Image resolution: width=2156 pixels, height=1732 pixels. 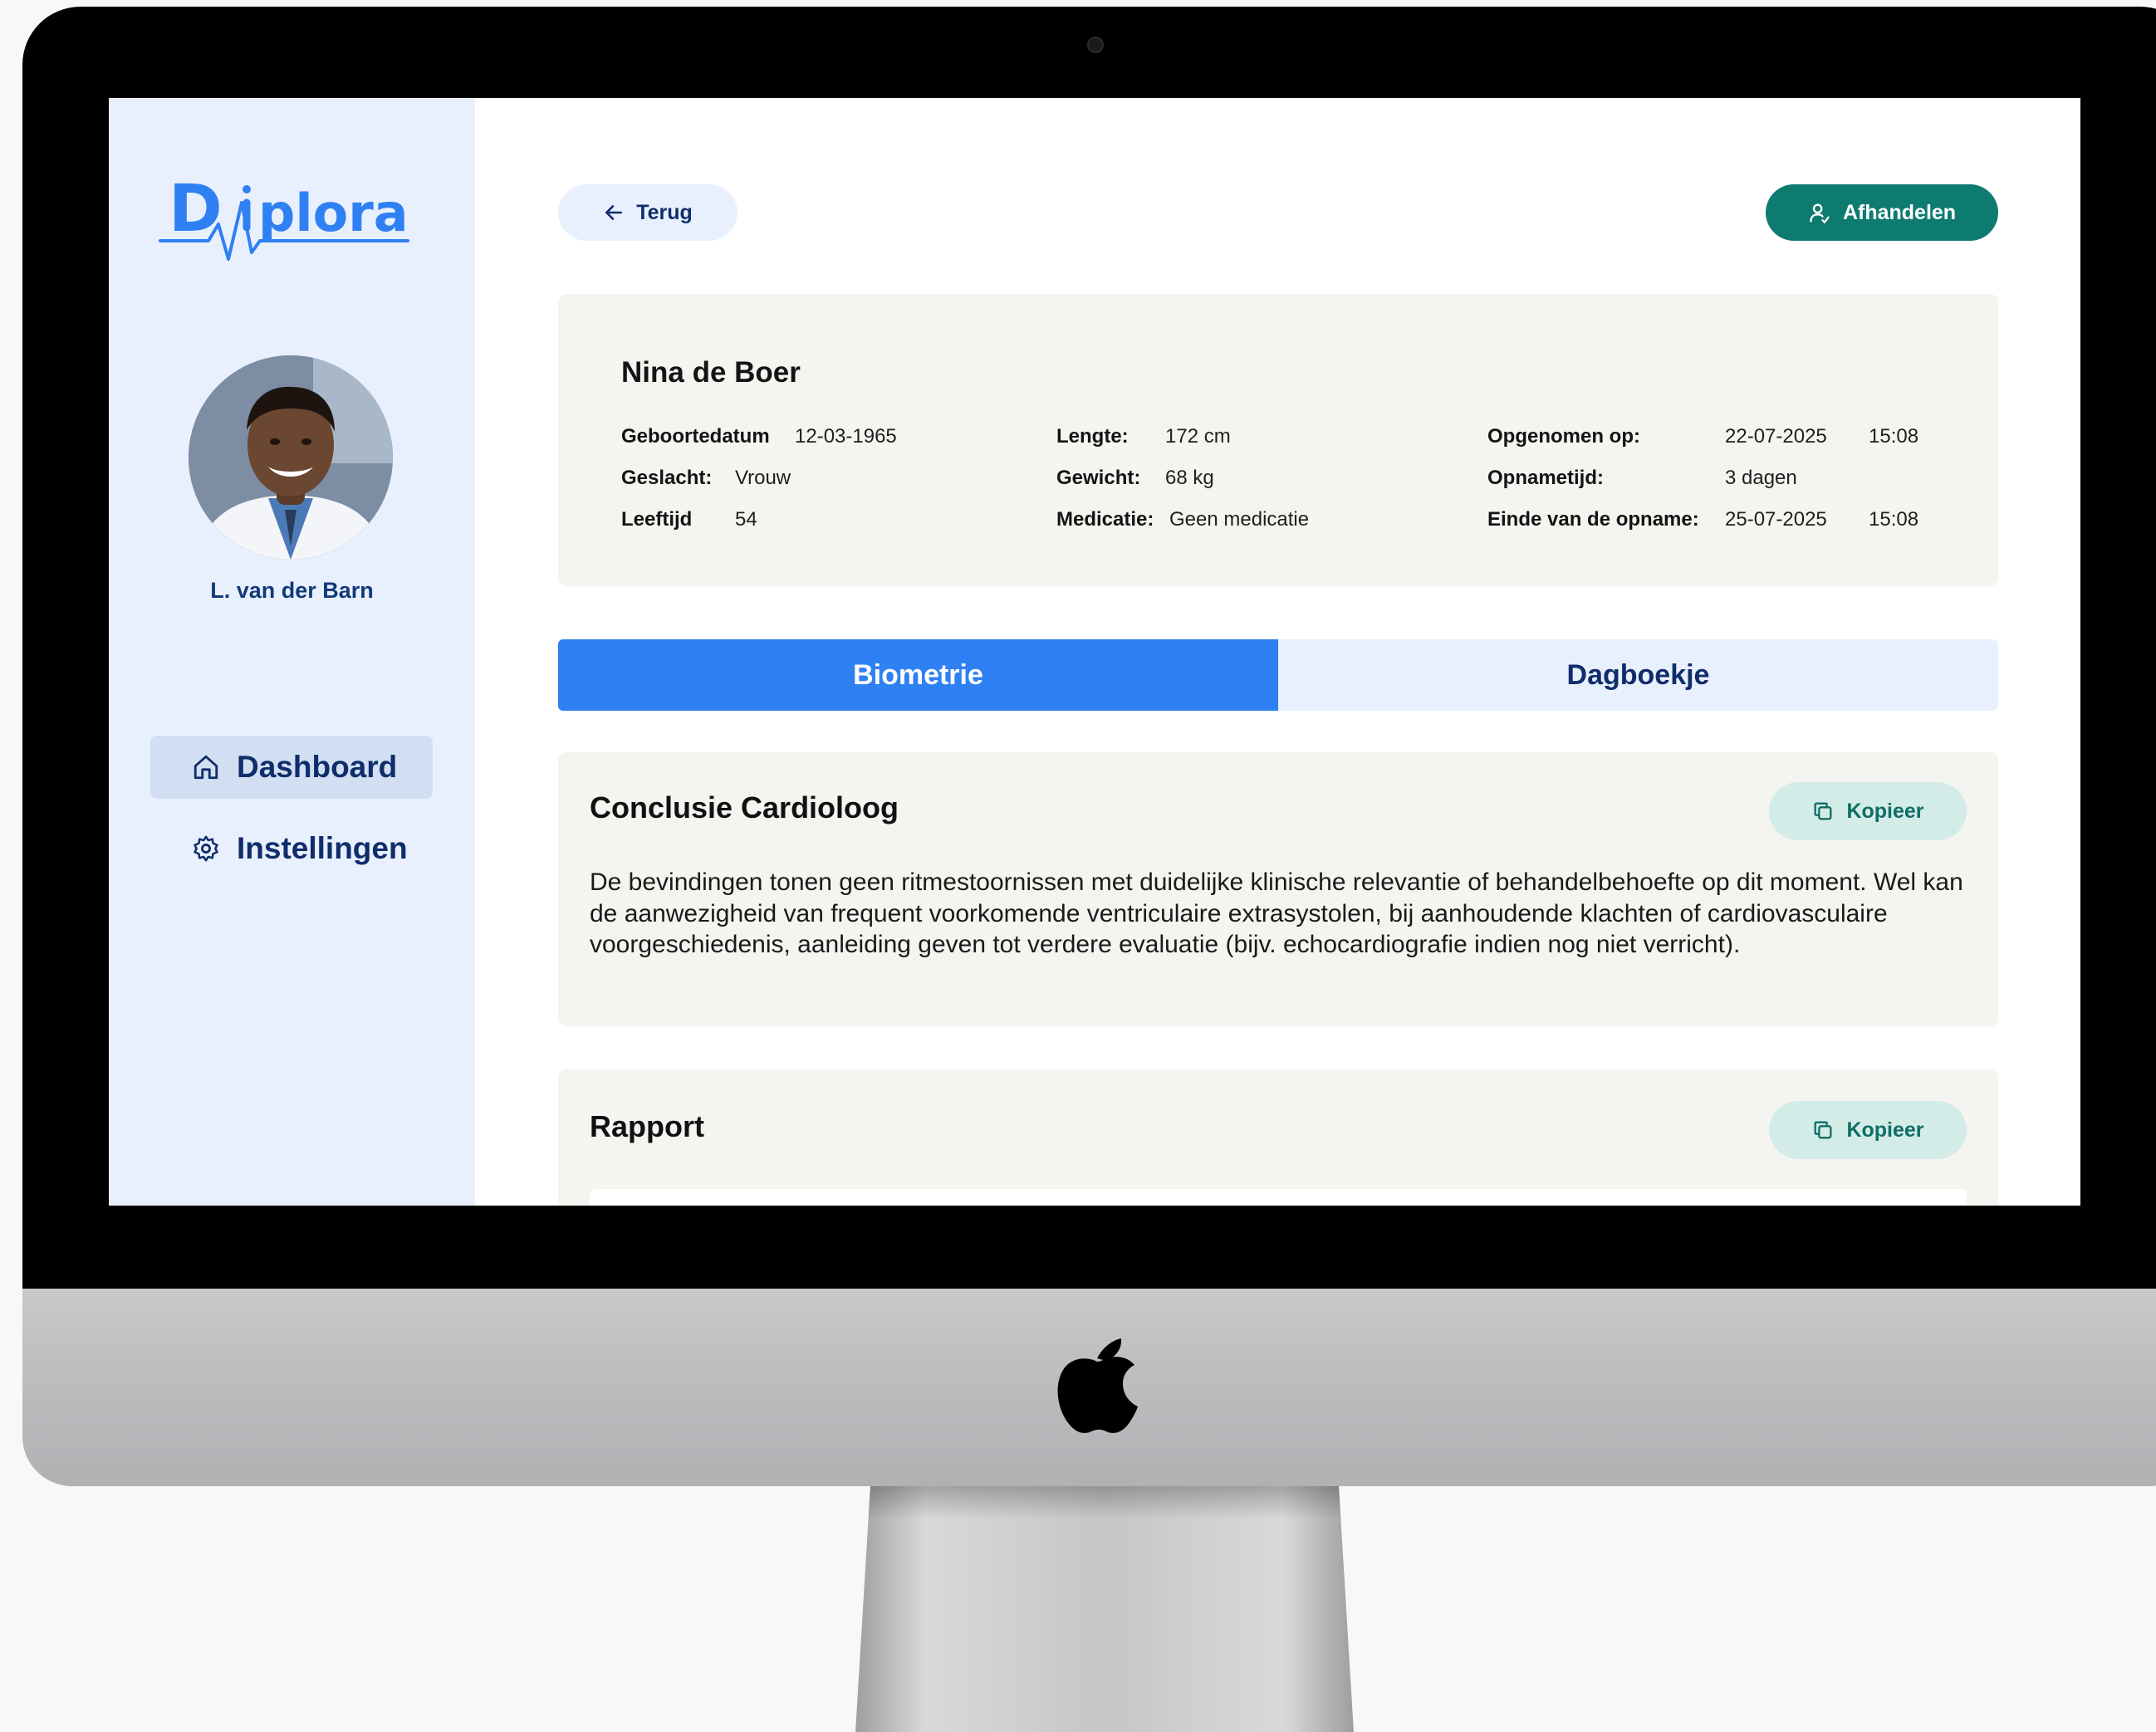 I want to click on field-medication: Medicatie:, so click(x=1105, y=519).